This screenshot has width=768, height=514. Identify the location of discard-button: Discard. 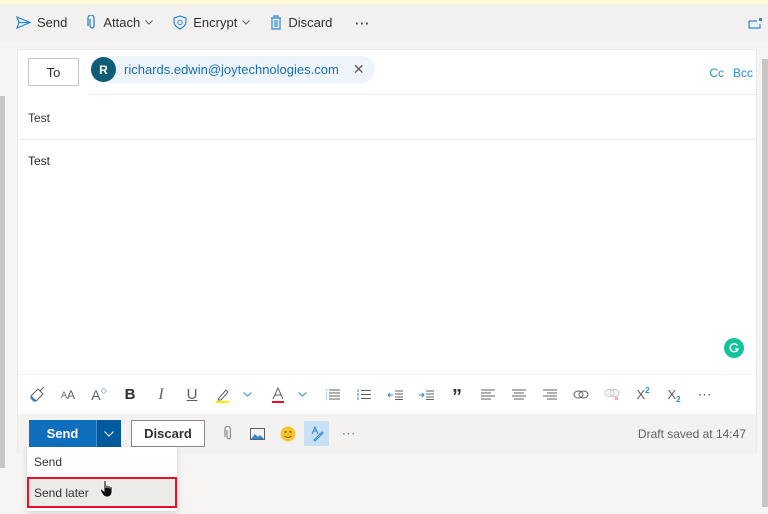
(168, 433).